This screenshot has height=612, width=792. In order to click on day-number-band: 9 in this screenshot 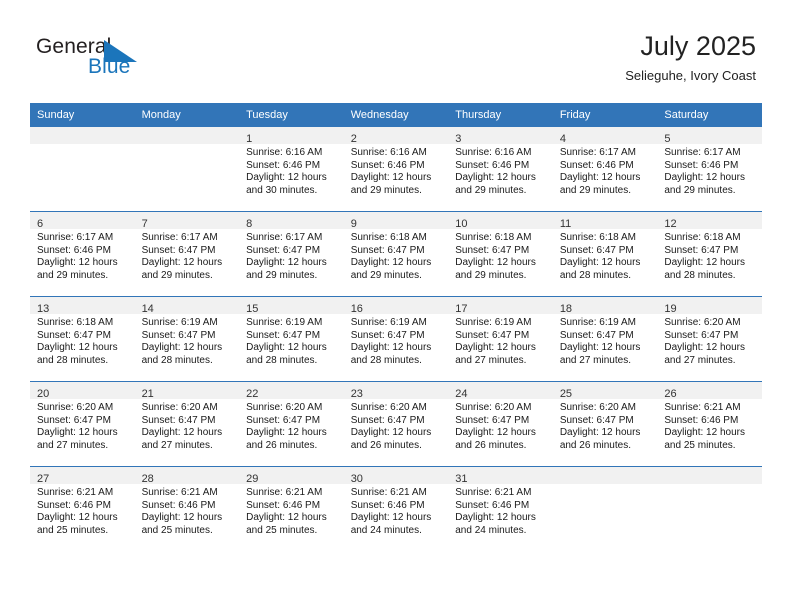, I will do `click(396, 221)`.